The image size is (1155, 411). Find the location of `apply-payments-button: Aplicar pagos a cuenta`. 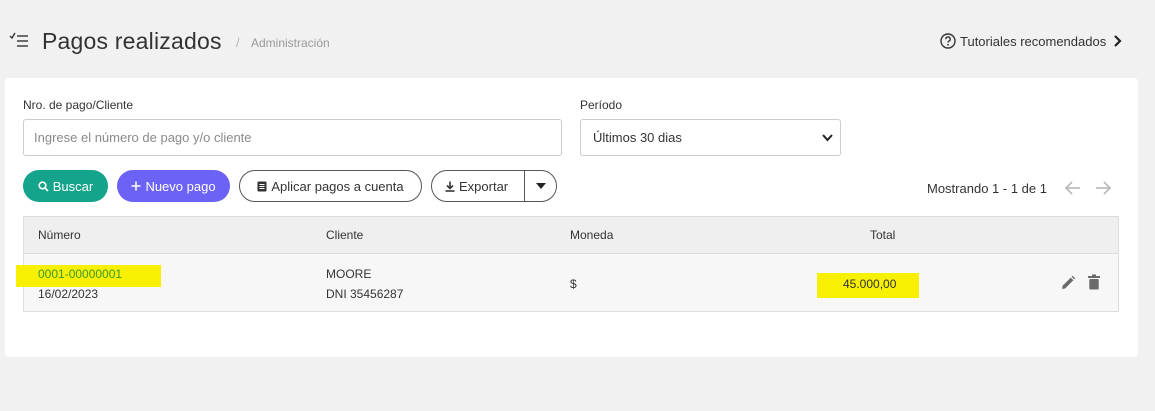

apply-payments-button: Aplicar pagos a cuenta is located at coordinates (330, 186).